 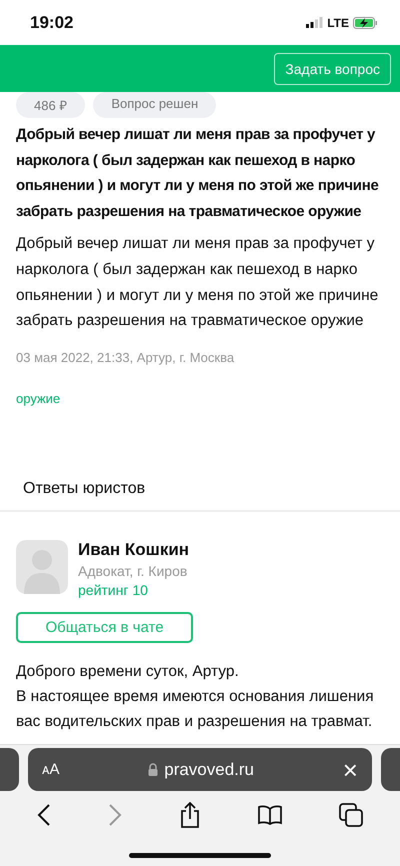 What do you see at coordinates (350, 769) in the screenshot?
I see `close-button: ×` at bounding box center [350, 769].